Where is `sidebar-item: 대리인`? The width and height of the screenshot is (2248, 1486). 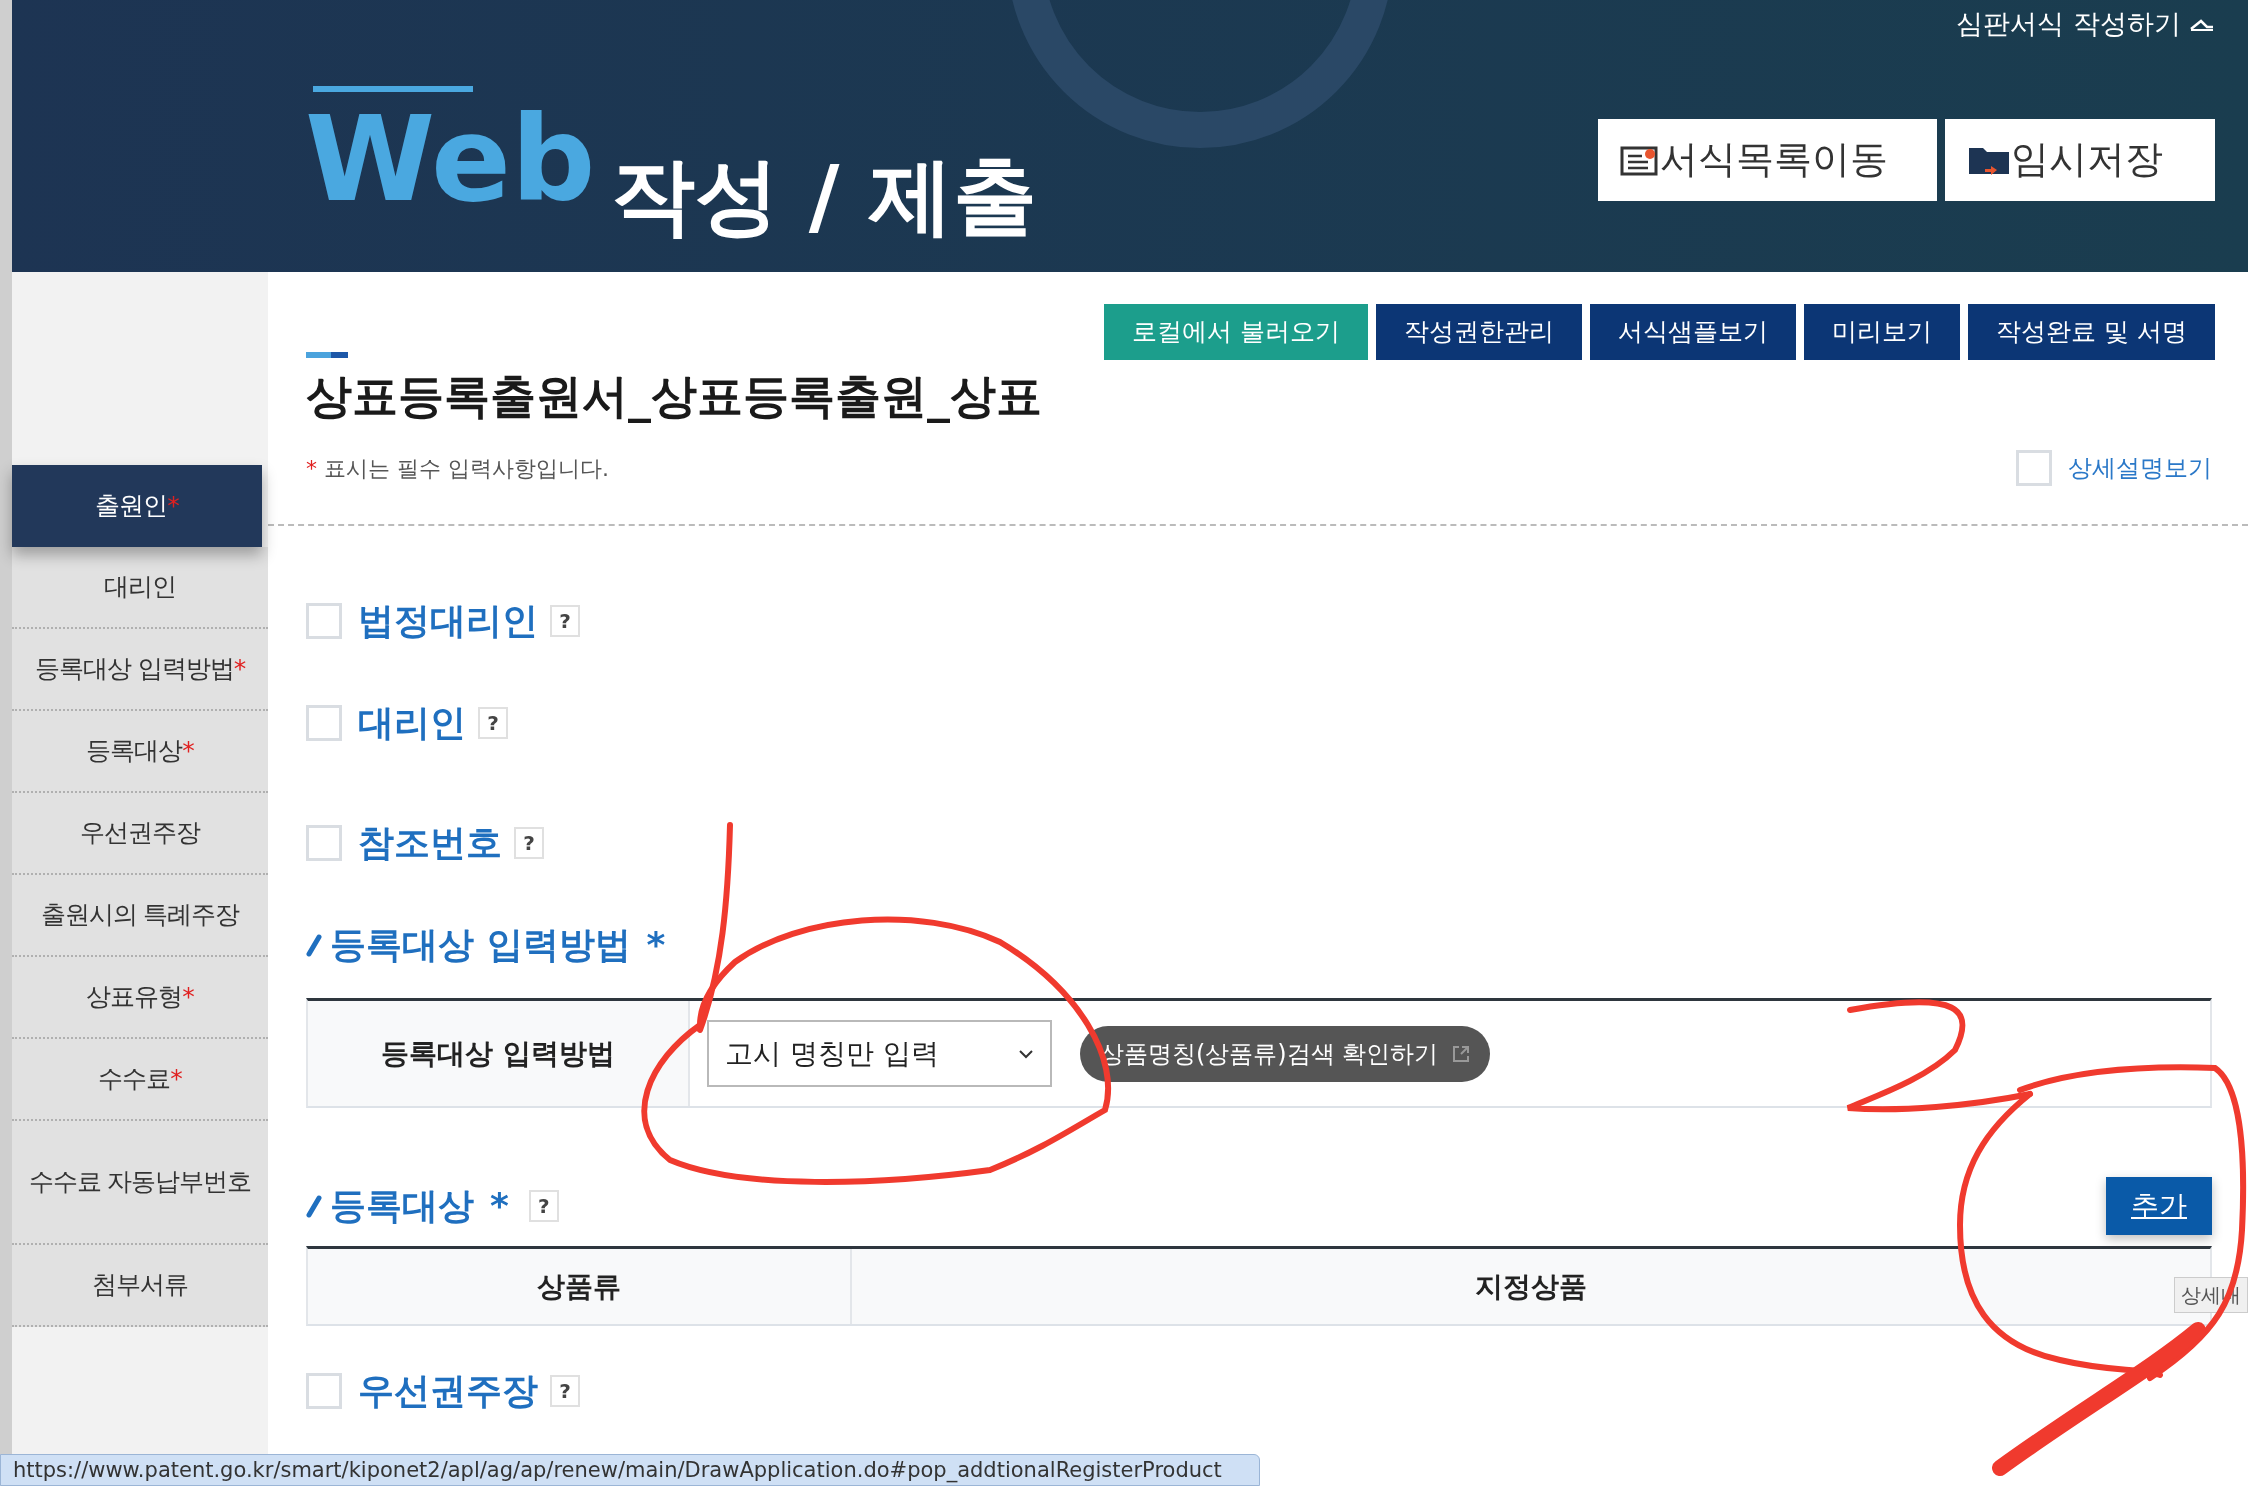
sidebar-item: 대리인 is located at coordinates (140, 588).